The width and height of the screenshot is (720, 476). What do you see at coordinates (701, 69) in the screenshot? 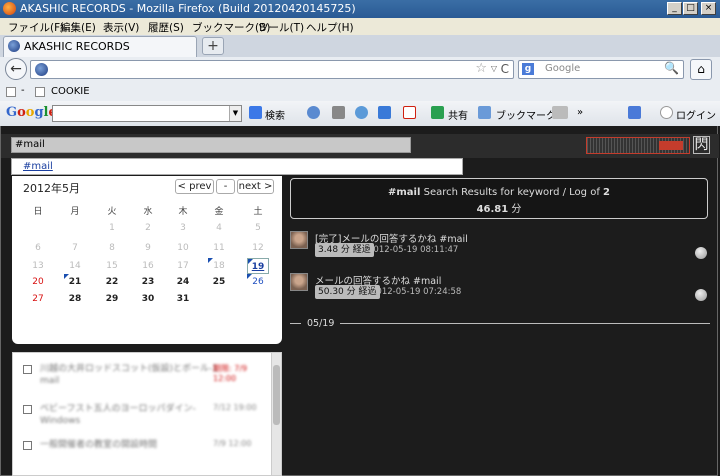
I see `home-button: ⌂` at bounding box center [701, 69].